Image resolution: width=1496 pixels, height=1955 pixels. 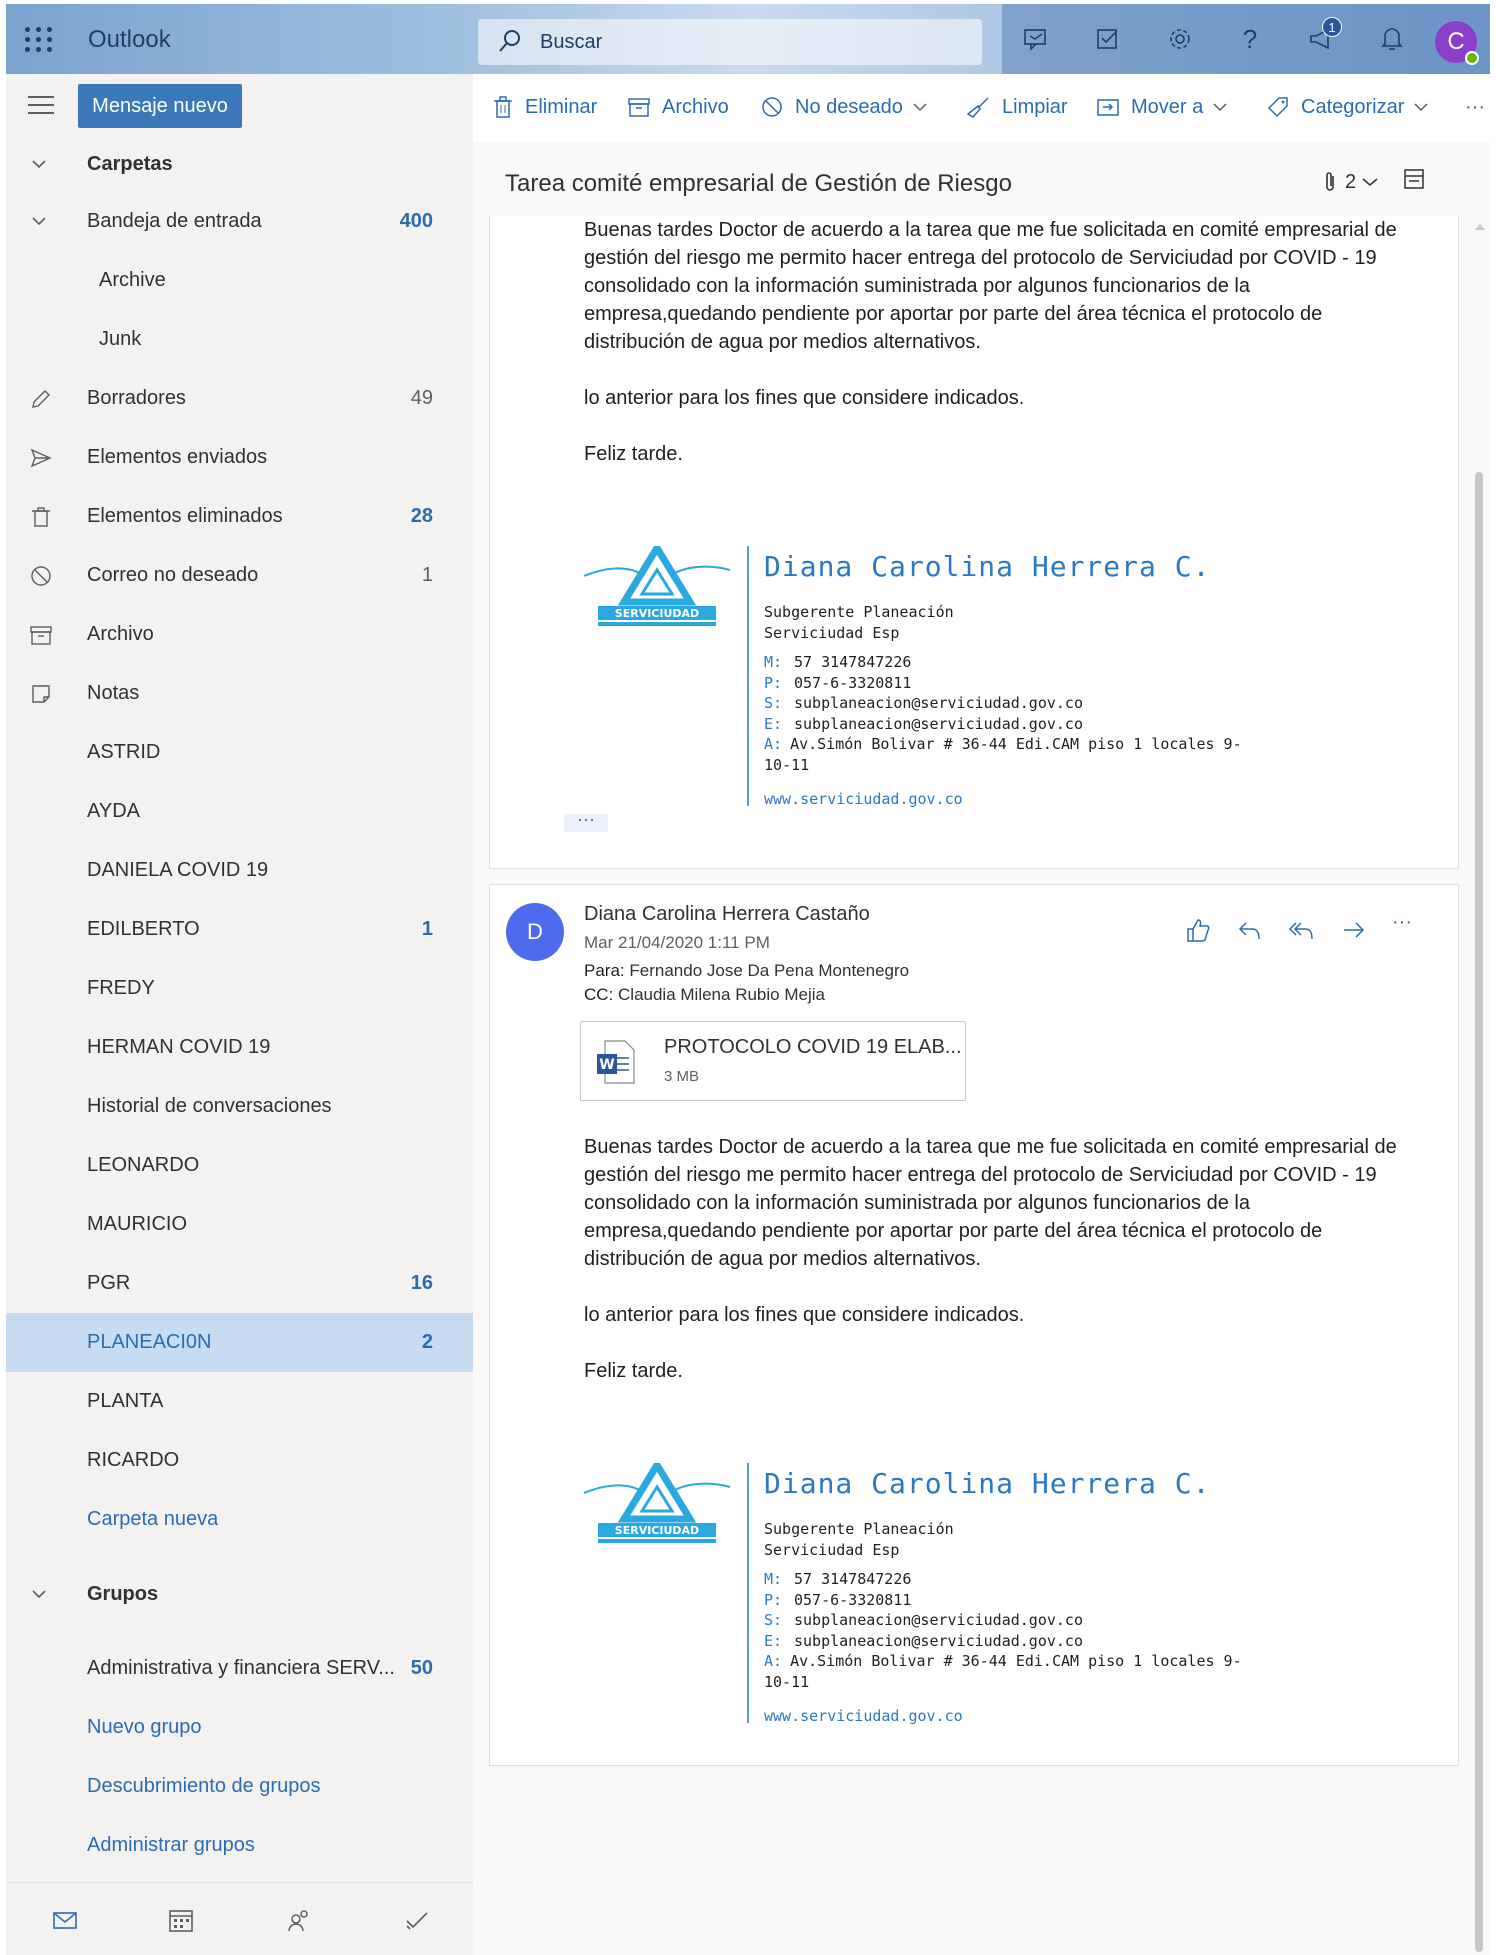 What do you see at coordinates (1353, 107) in the screenshot?
I see `categorize-button: Categorizar` at bounding box center [1353, 107].